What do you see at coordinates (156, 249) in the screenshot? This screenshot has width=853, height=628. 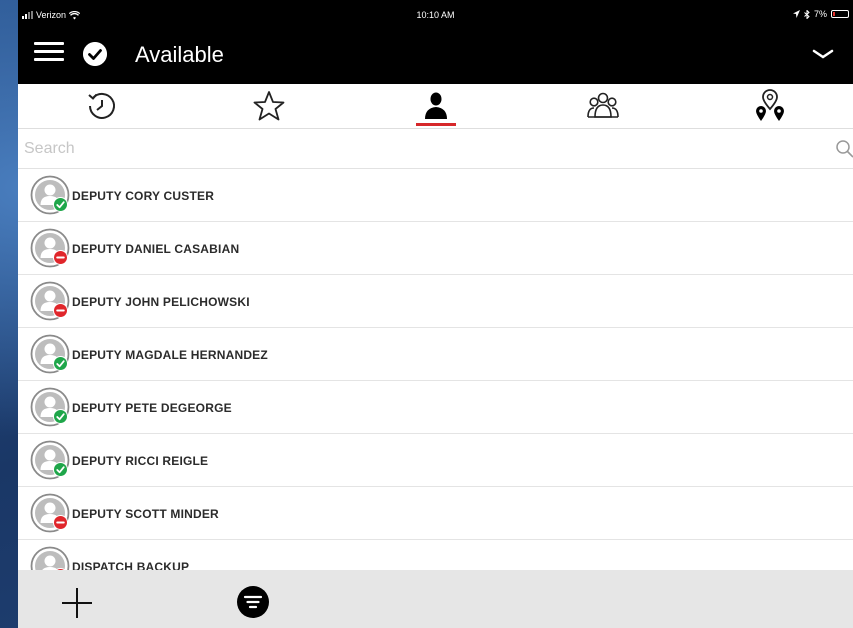 I see `contact-name: DEPUTY DANIEL CASABIAN` at bounding box center [156, 249].